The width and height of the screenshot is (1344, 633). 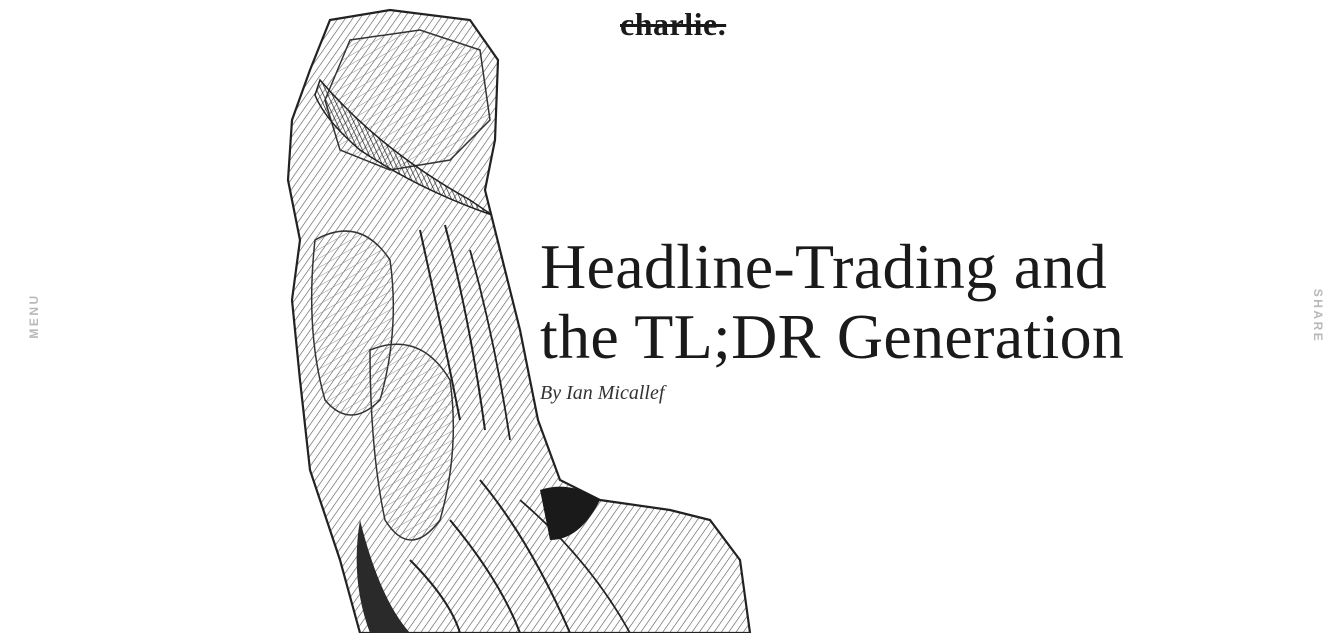 I want to click on article-title-line-1: Headline-Trading and, so click(x=824, y=266).